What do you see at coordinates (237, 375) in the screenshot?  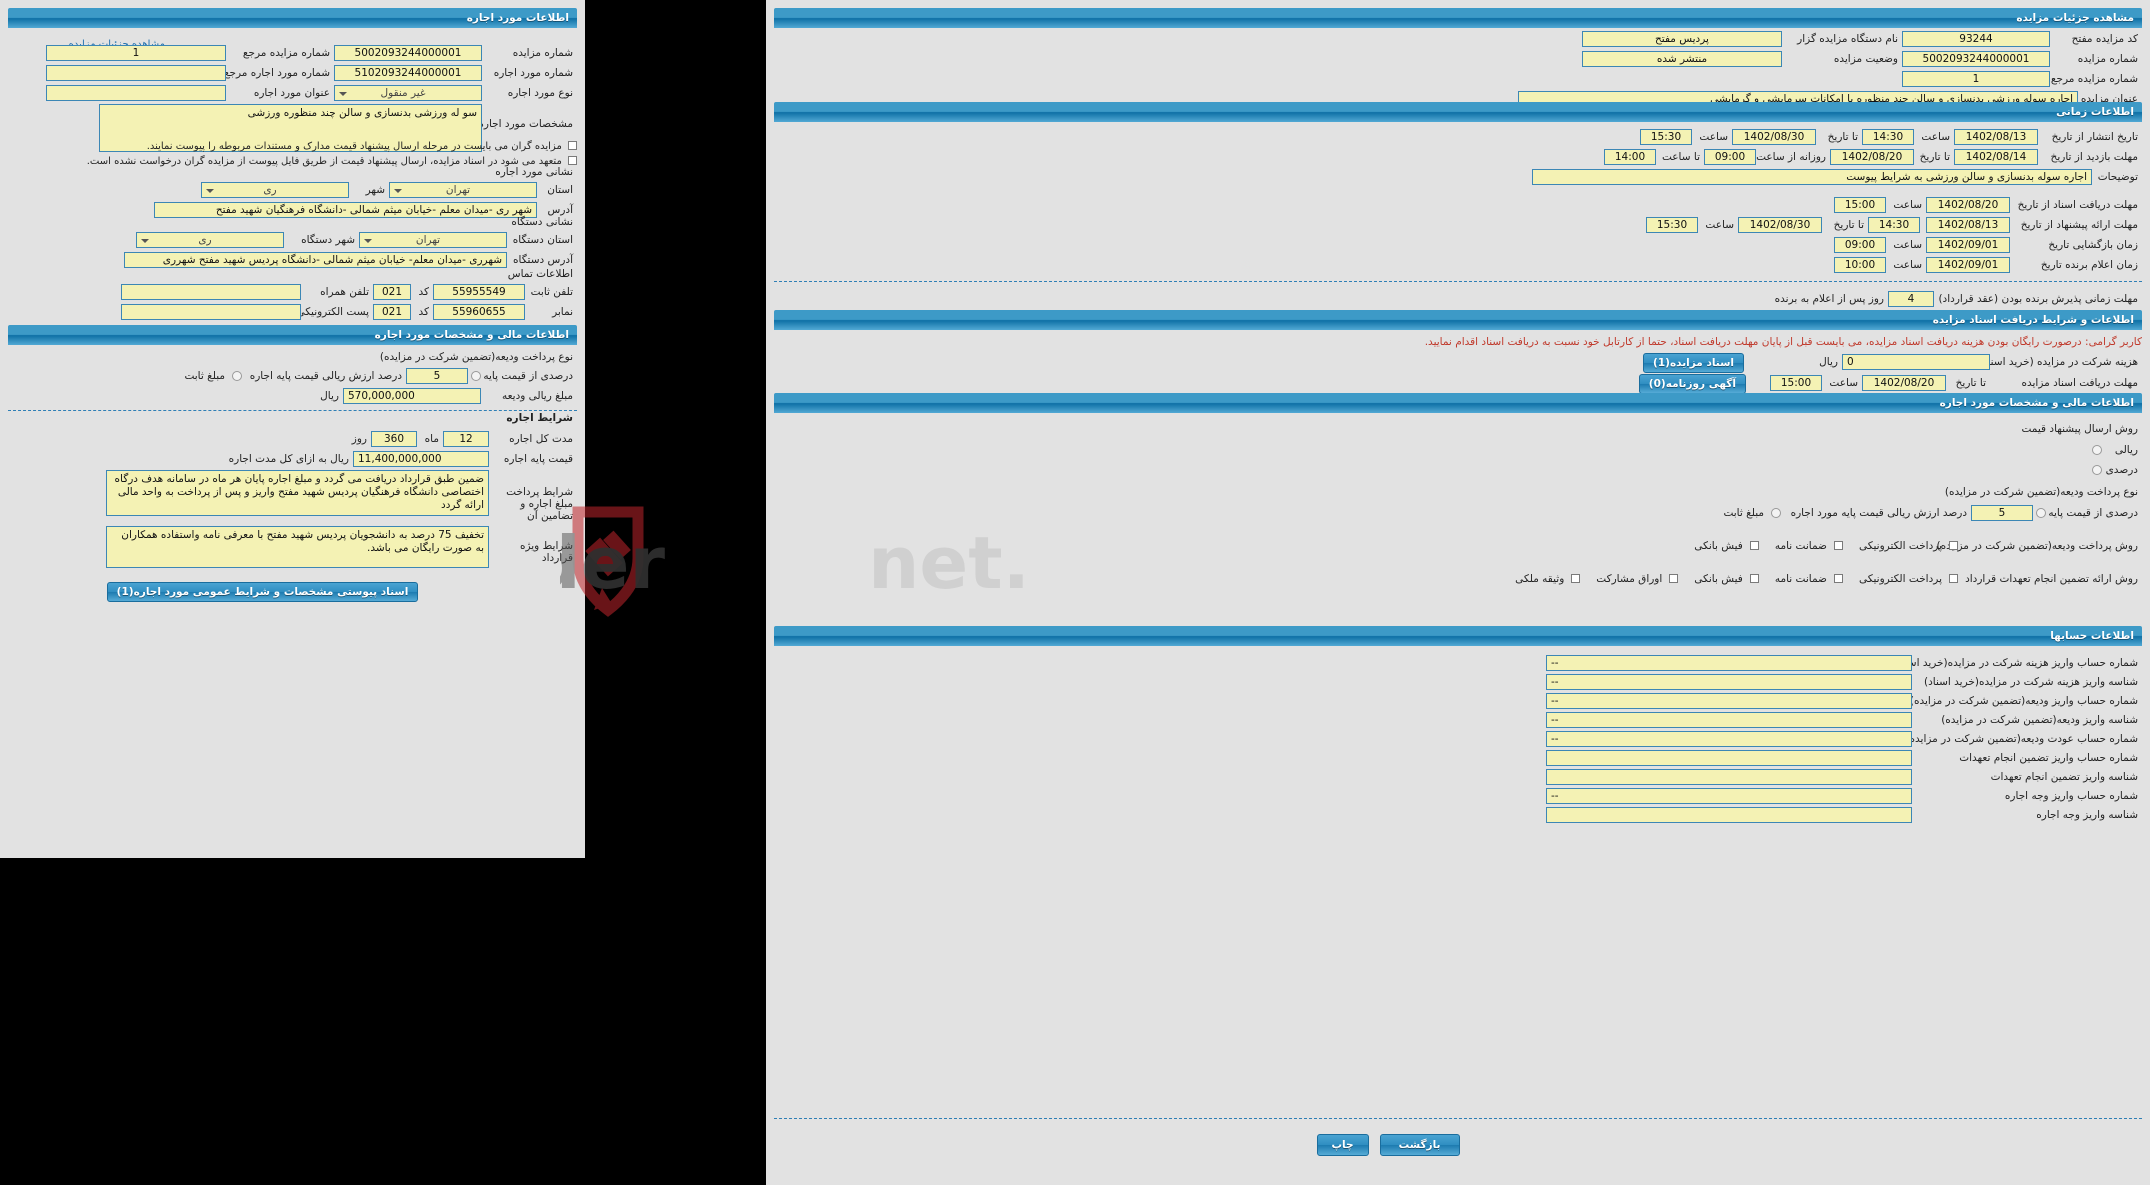 I see `fixed-amount-radio` at bounding box center [237, 375].